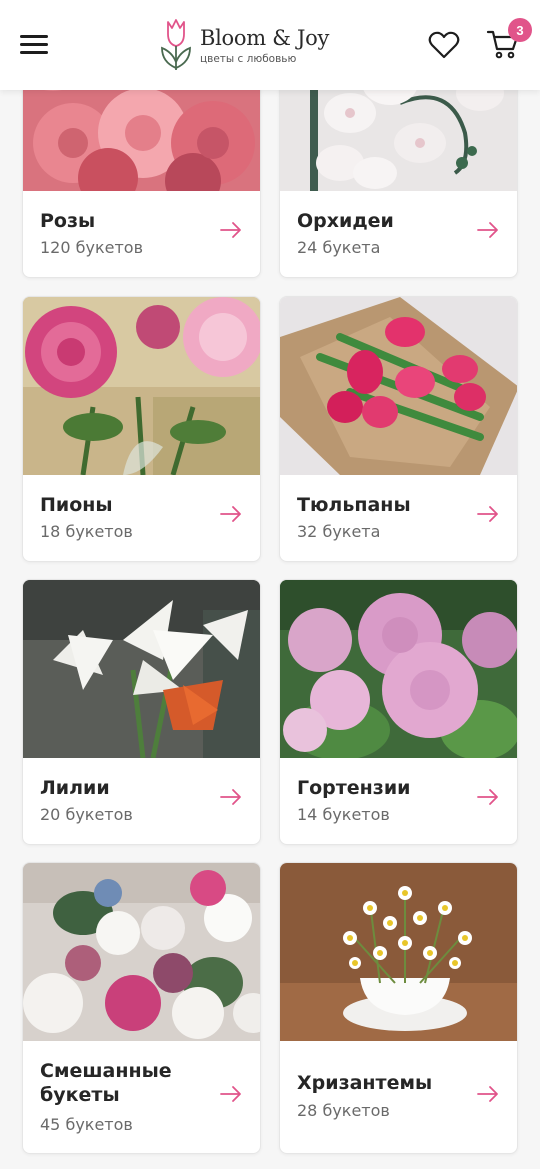  Describe the element at coordinates (265, 38) in the screenshot. I see `brand-name: Bloom & Joy` at that location.